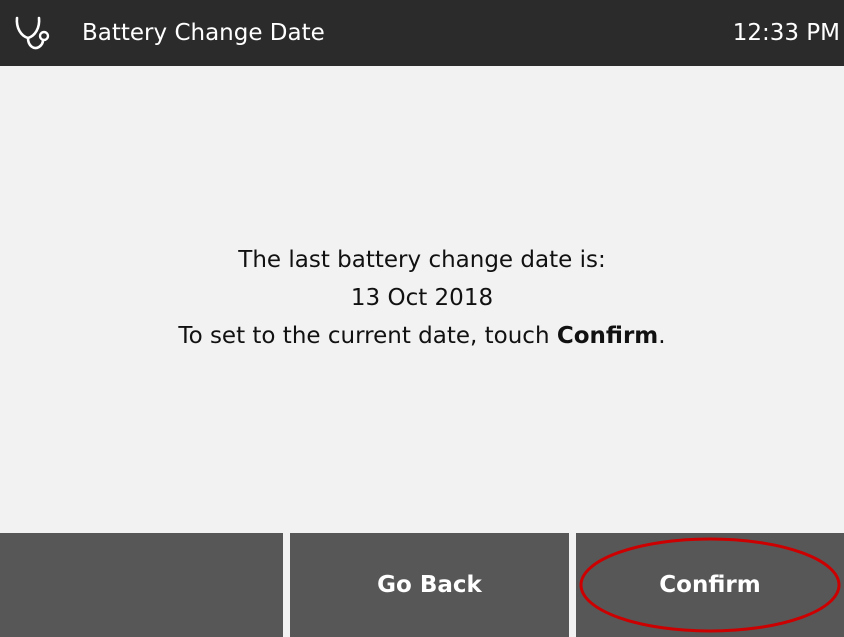  What do you see at coordinates (203, 33) in the screenshot?
I see `page-title: Battery Change Date` at bounding box center [203, 33].